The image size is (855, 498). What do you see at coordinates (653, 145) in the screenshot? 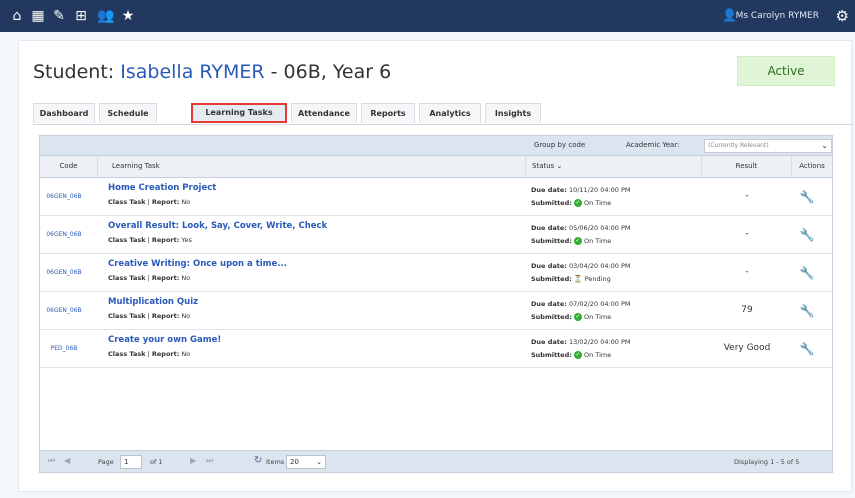
I see `academic-year-label: Academic Year:` at bounding box center [653, 145].